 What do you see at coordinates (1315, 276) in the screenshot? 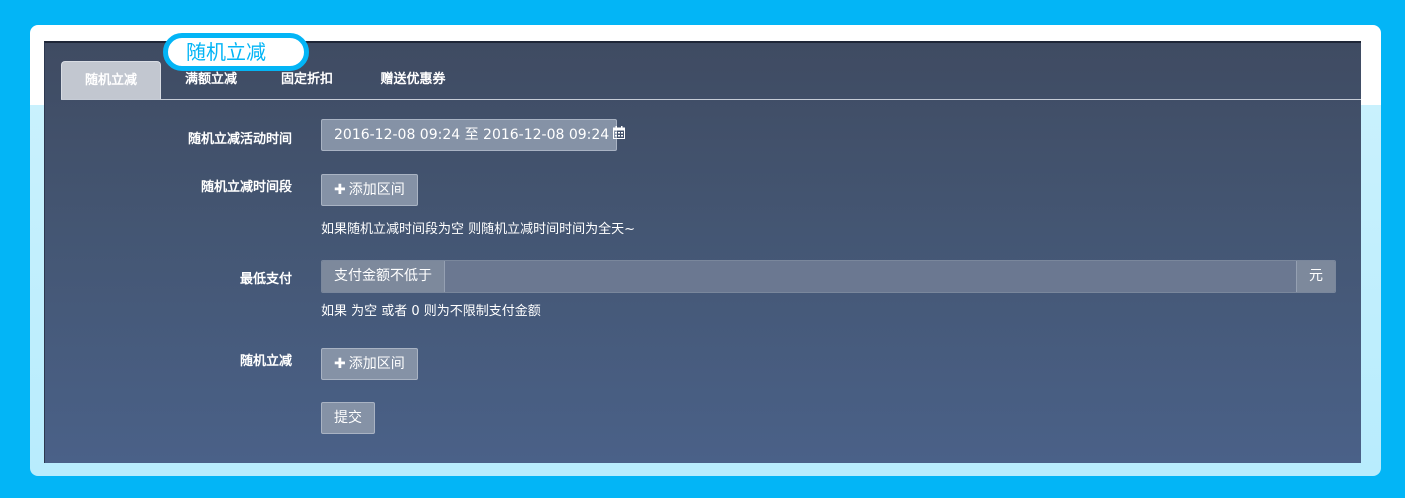
I see `min-pay-suffix: 元` at bounding box center [1315, 276].